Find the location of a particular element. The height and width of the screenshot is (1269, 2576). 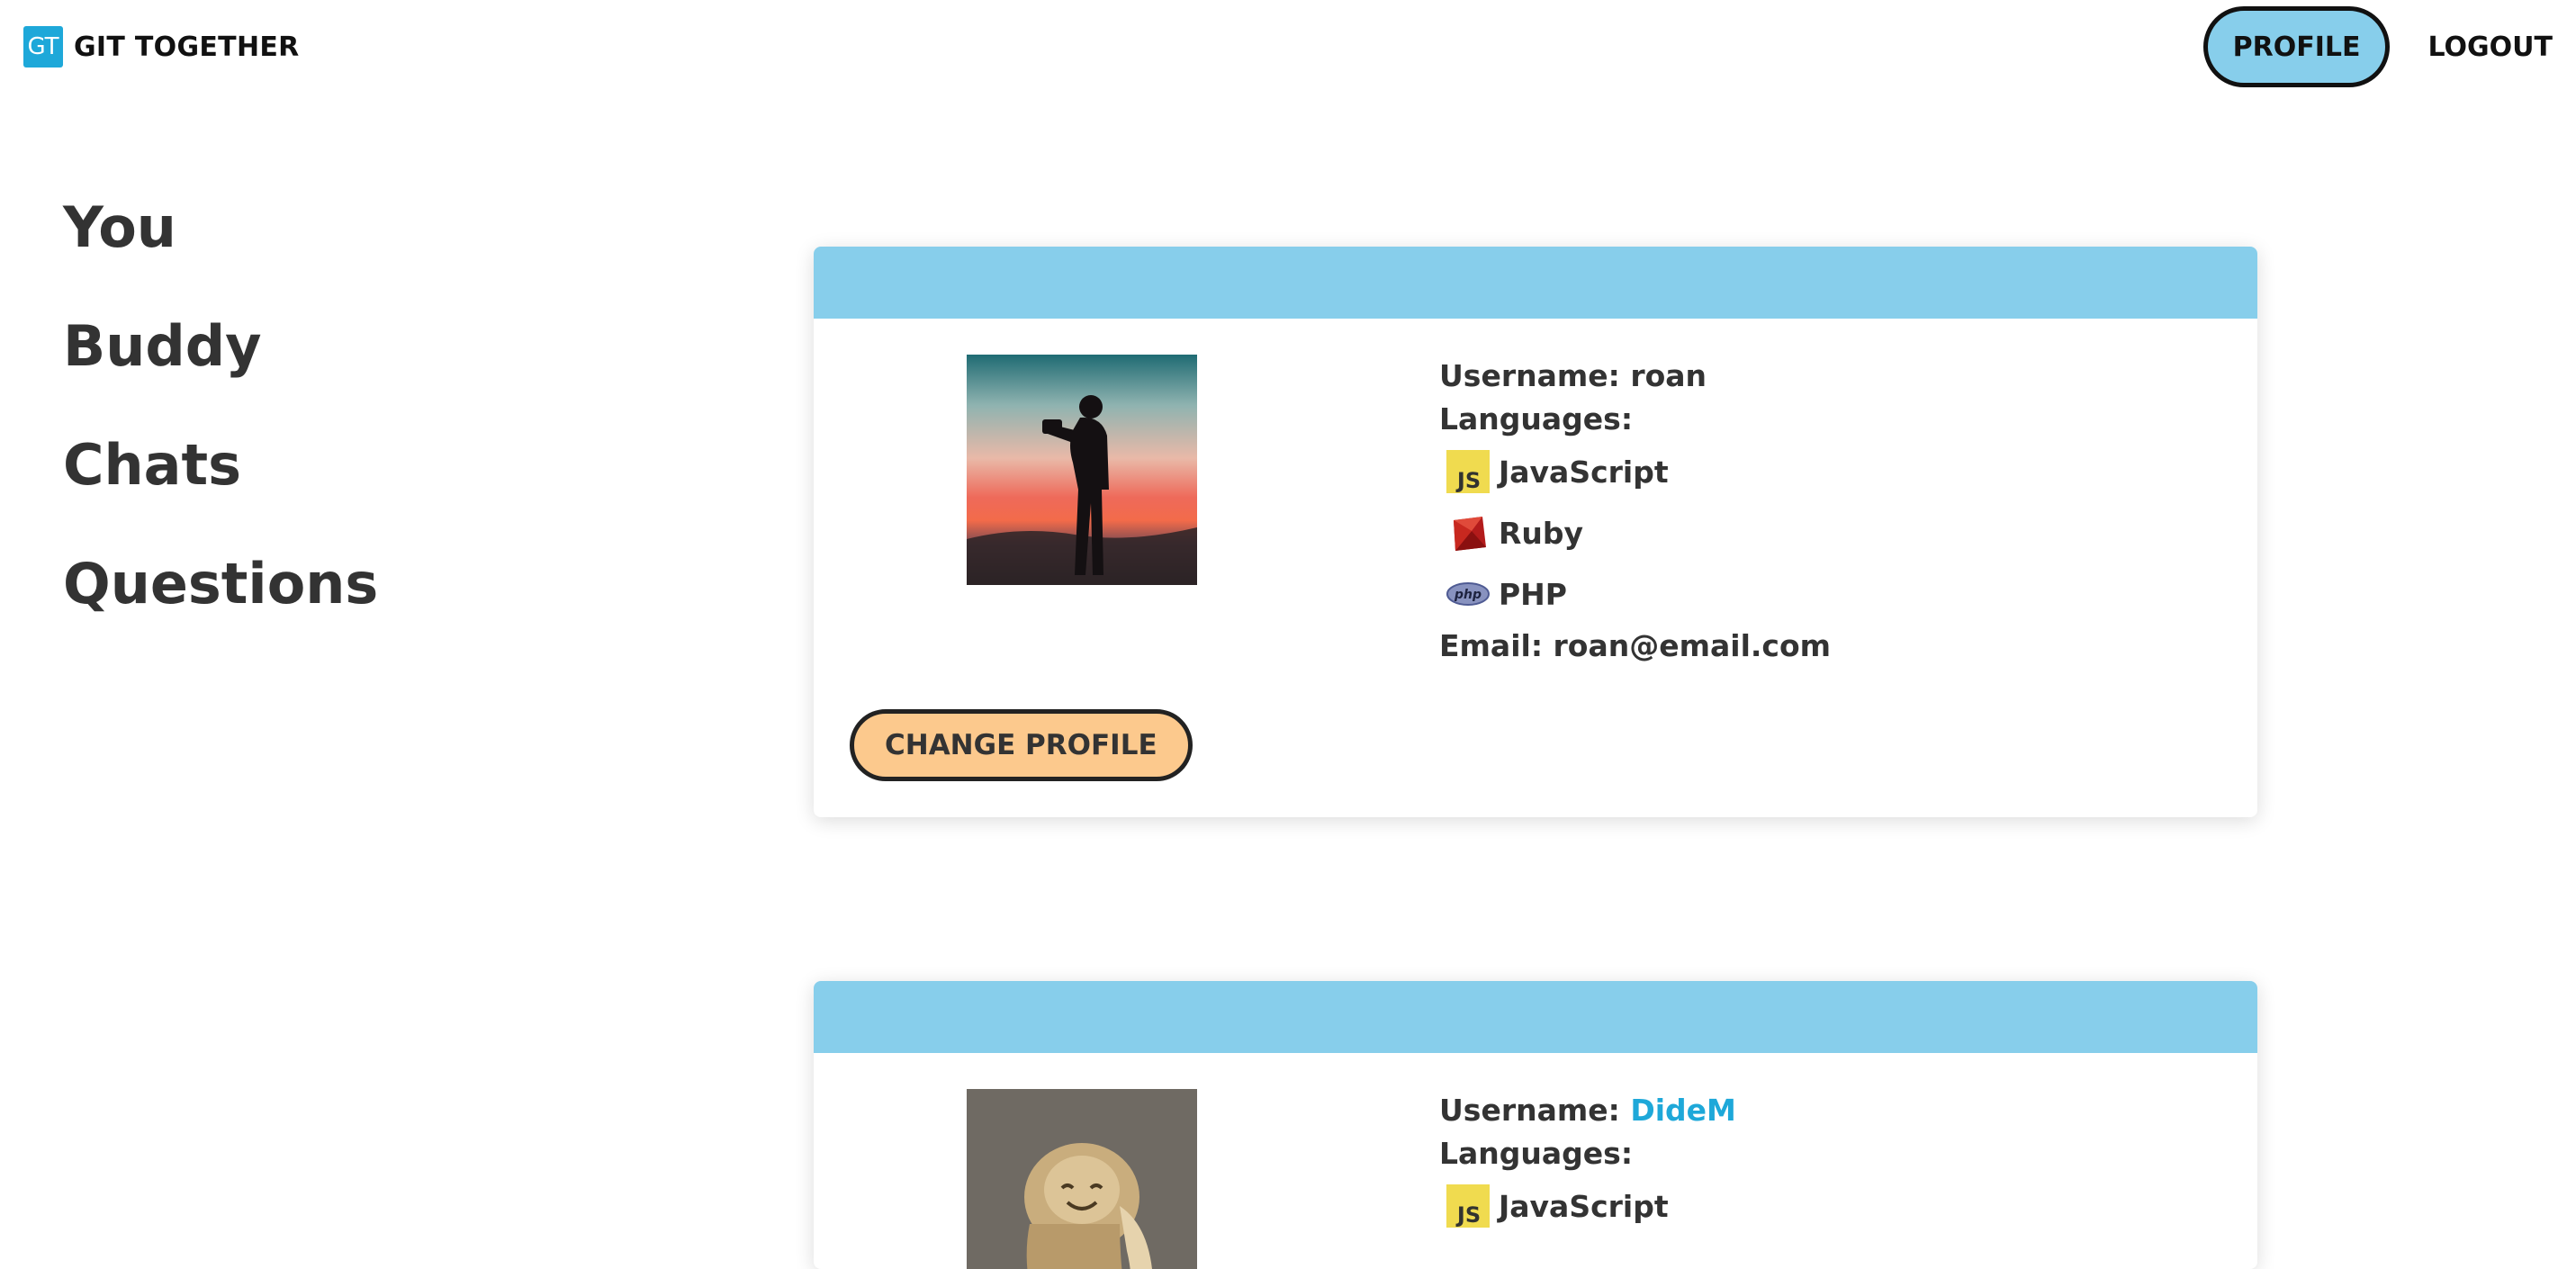

username-line: Username: DideM is located at coordinates (1587, 1110).